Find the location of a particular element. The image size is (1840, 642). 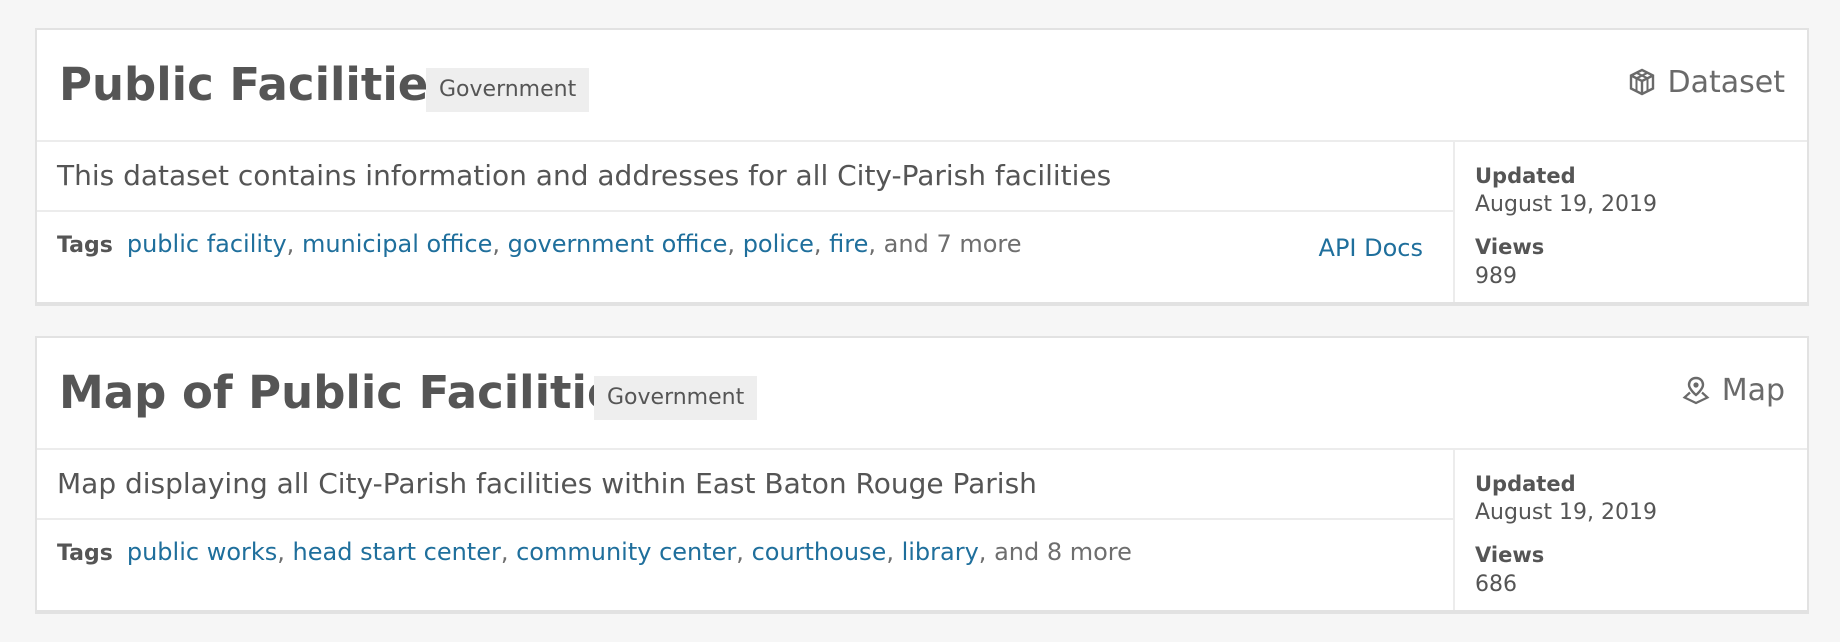

result-type: Map is located at coordinates (1733, 390).